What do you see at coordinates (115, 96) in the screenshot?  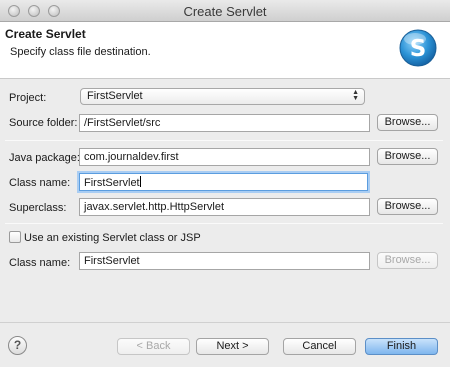 I see `project-select-value: FirstServlet` at bounding box center [115, 96].